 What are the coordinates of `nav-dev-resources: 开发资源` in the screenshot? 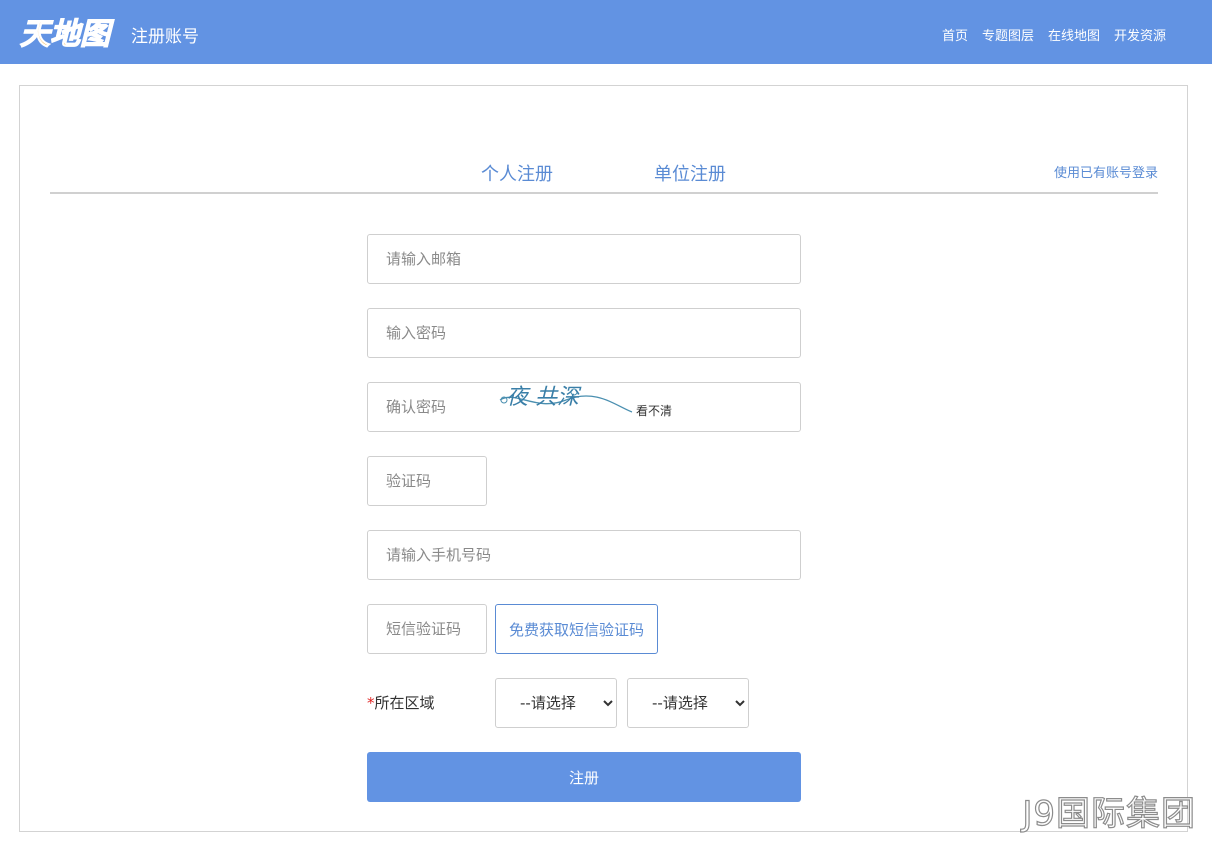 It's located at (1140, 34).